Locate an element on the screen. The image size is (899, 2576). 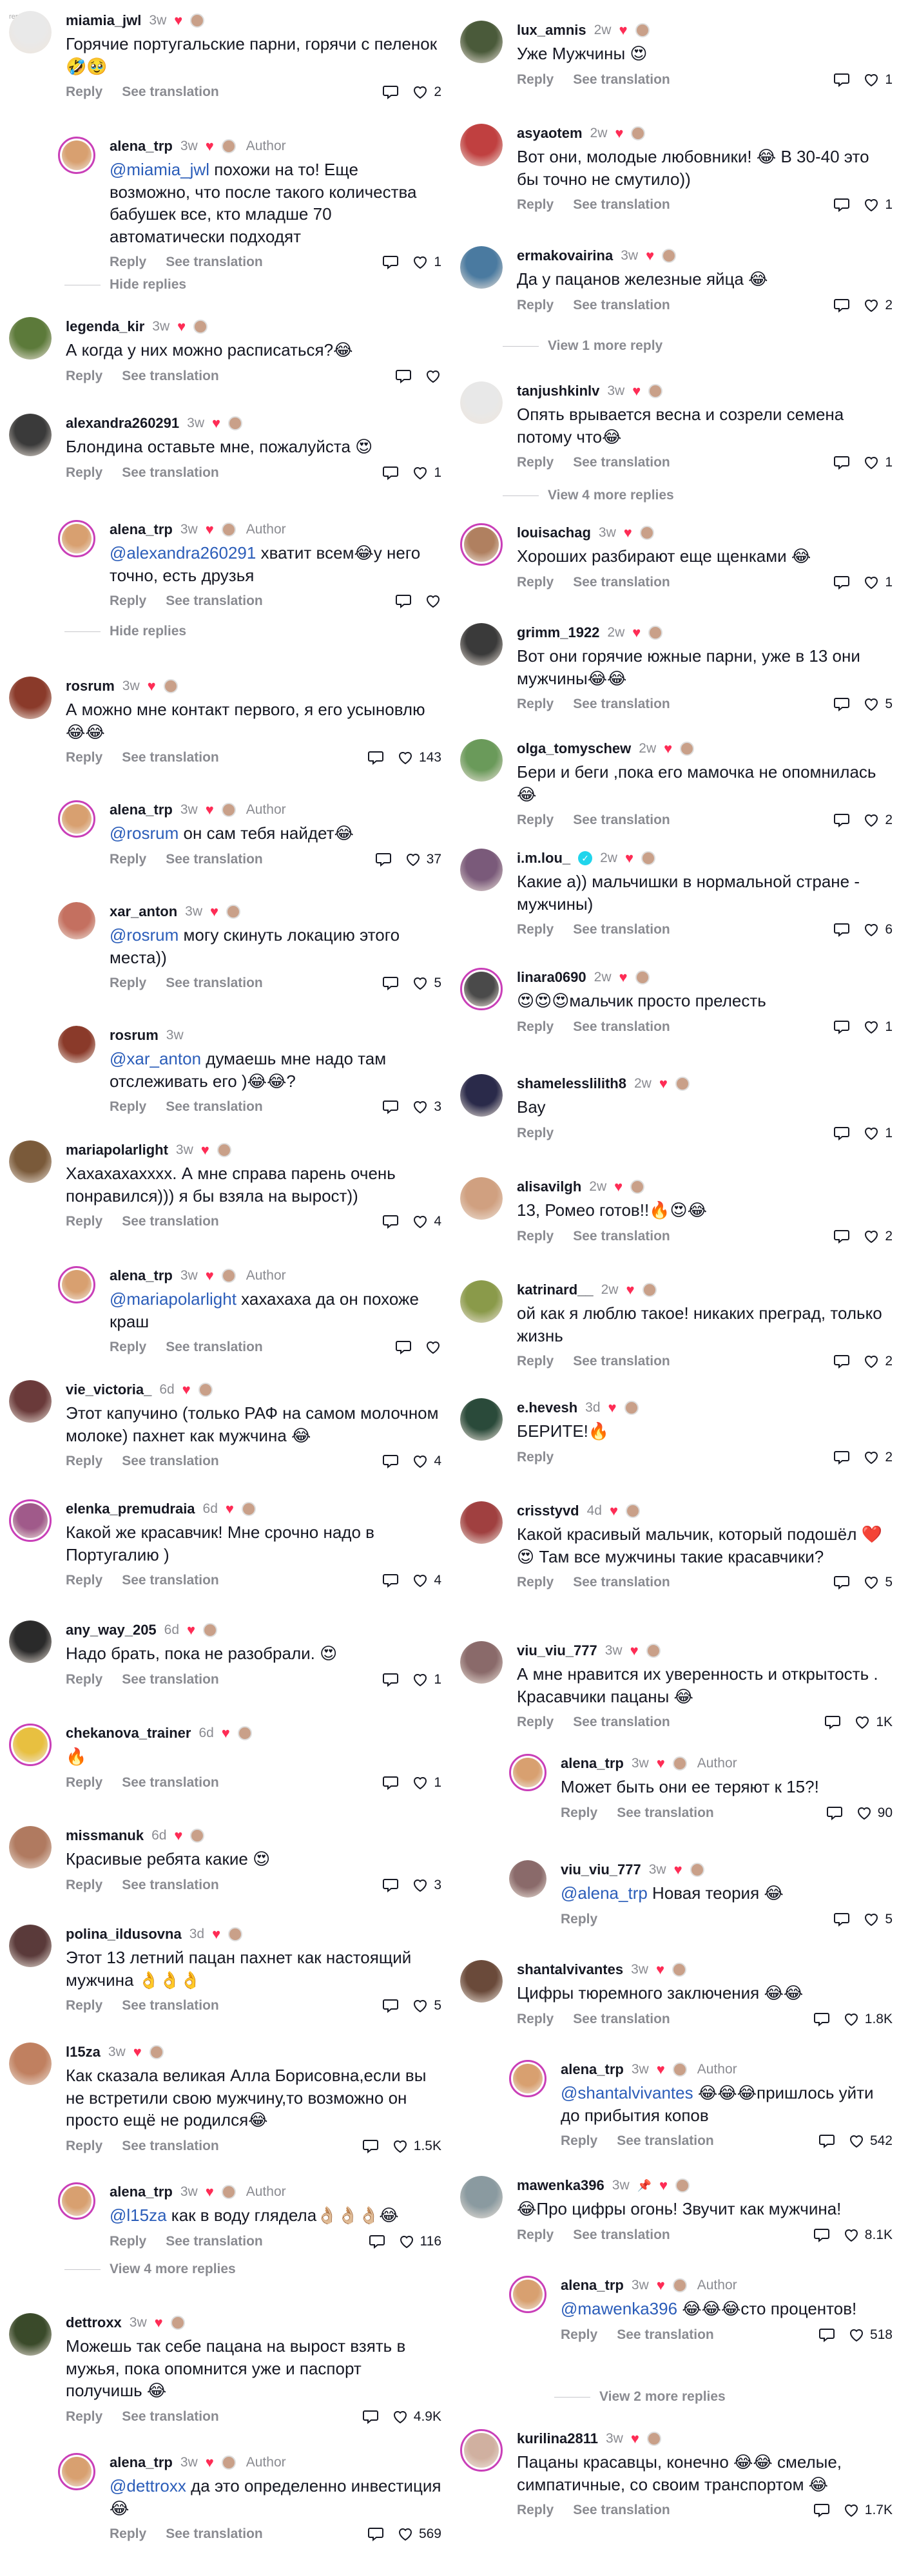
view-more-replies-button: View 4 more replies is located at coordinates (150, 2270).